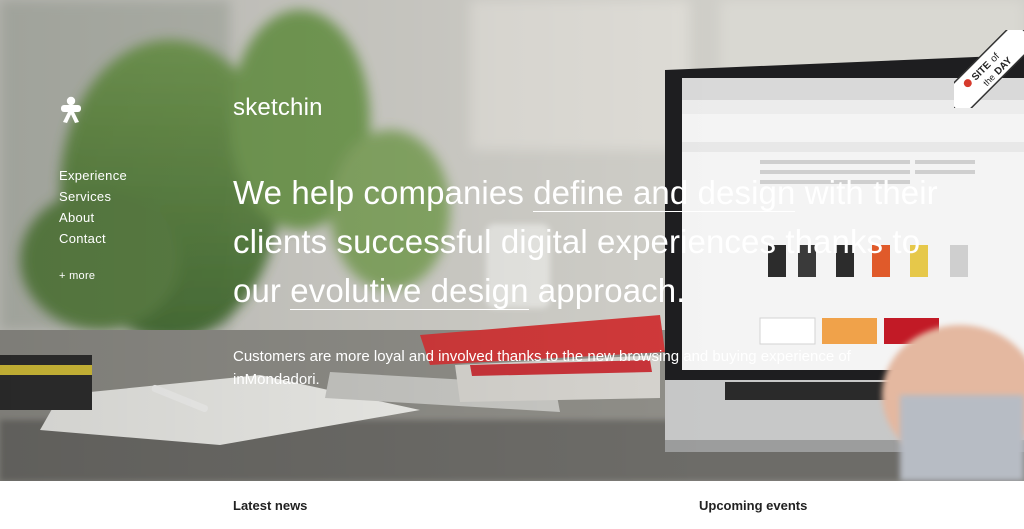  Describe the element at coordinates (753, 505) in the screenshot. I see `upcoming-events-heading: Upcoming events` at that location.